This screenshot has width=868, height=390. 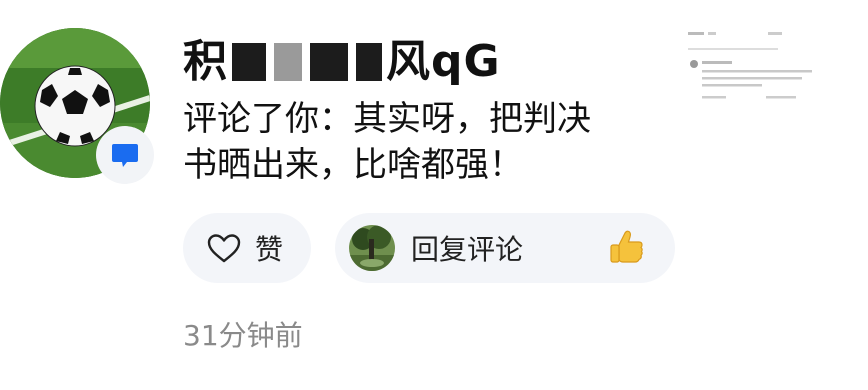 What do you see at coordinates (243, 335) in the screenshot?
I see `timestamp: 31分钟前` at bounding box center [243, 335].